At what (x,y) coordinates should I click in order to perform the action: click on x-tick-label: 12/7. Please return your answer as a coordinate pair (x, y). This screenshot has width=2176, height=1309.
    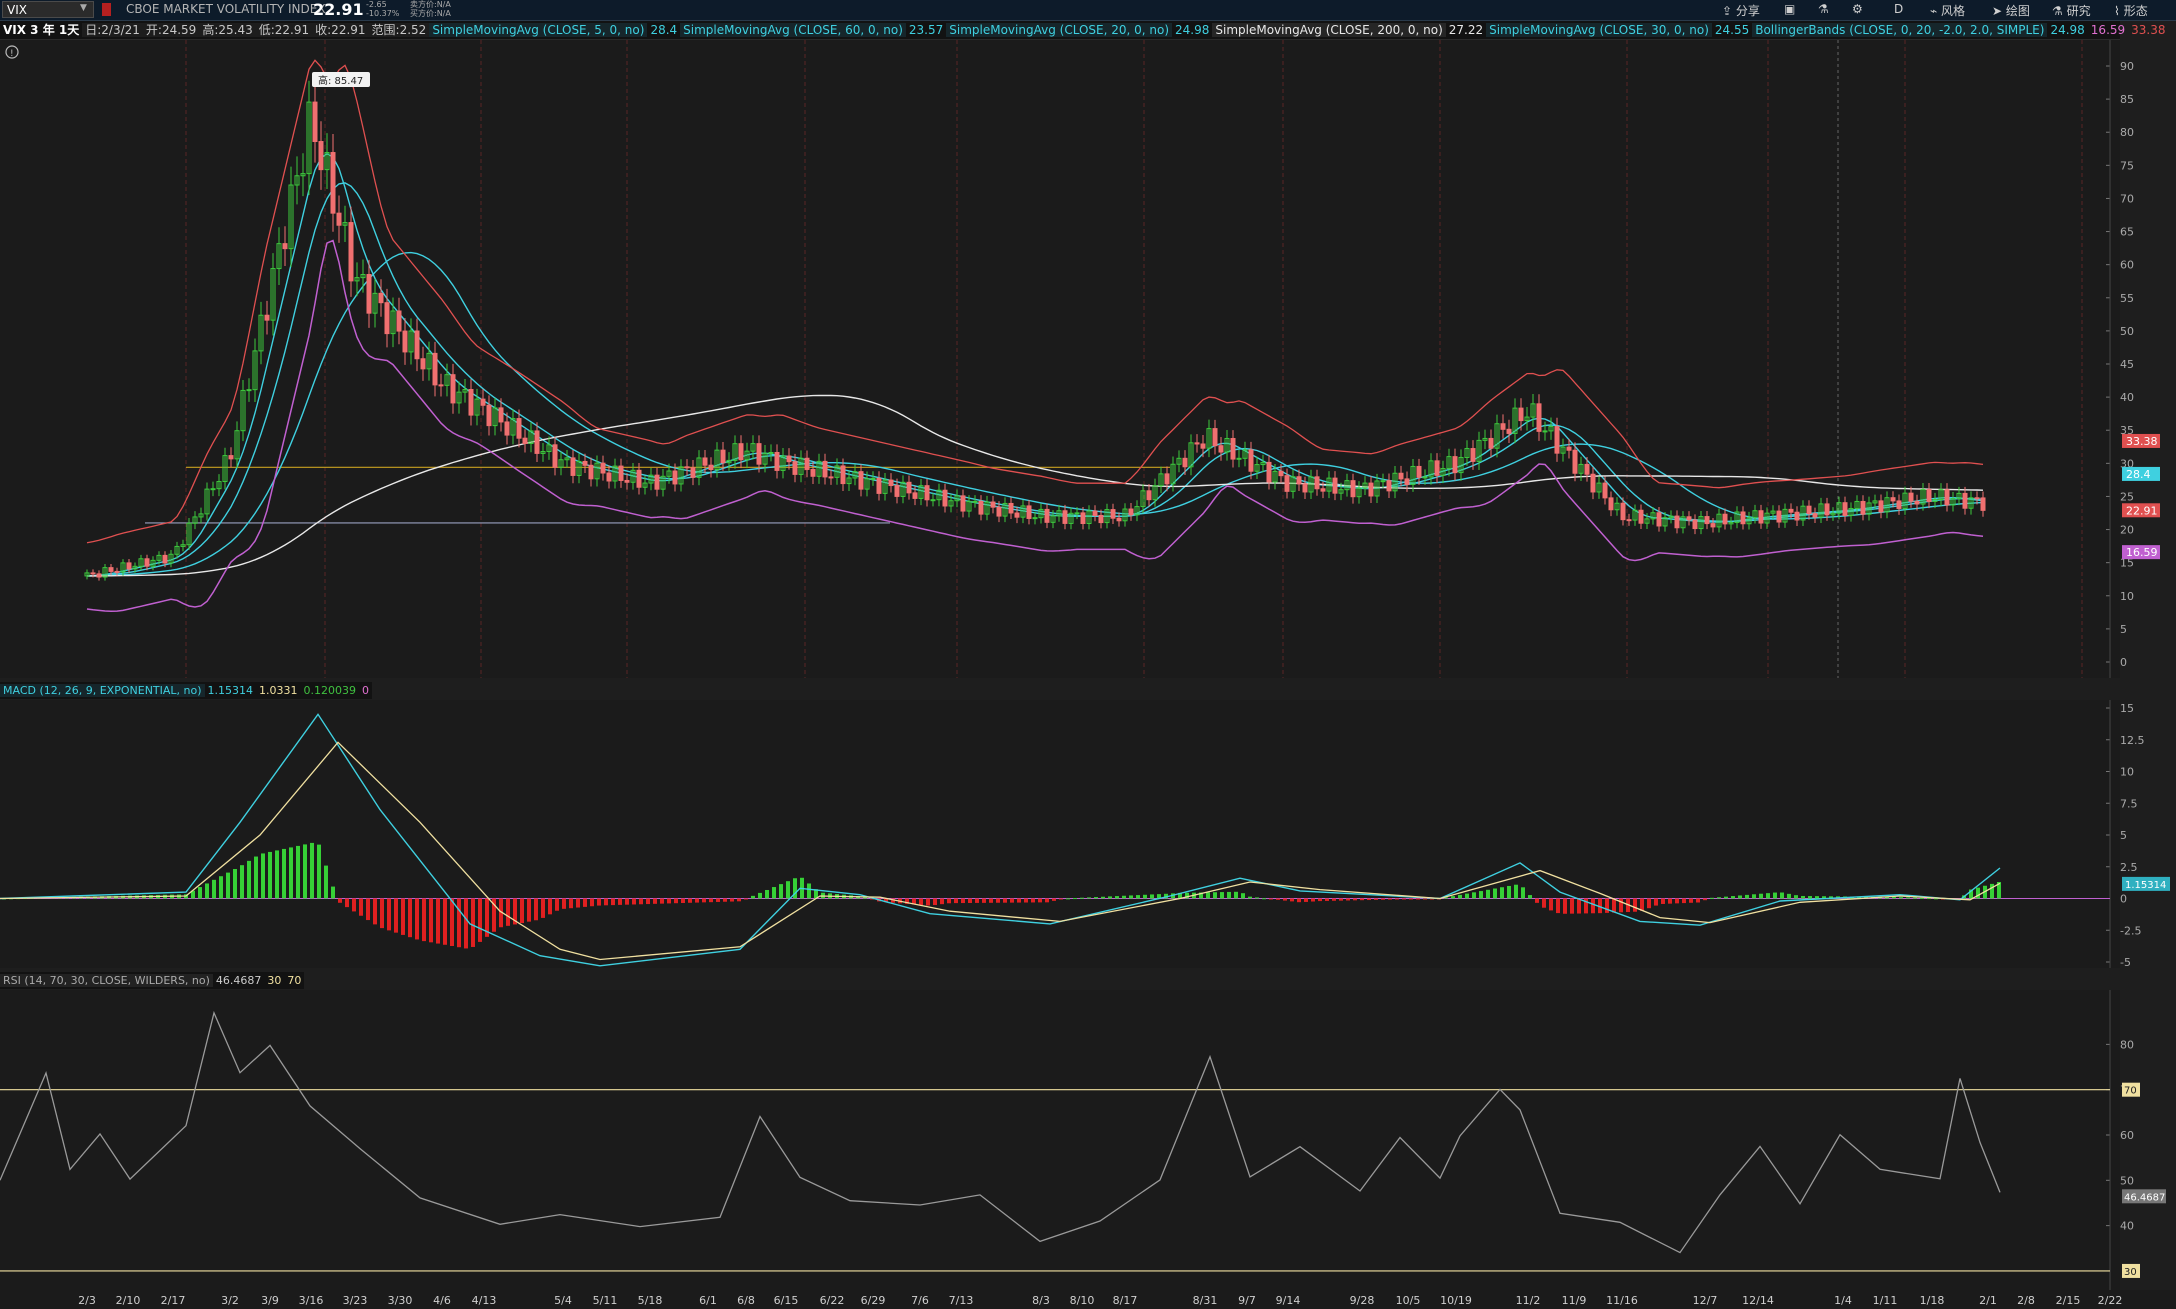
    Looking at the image, I should click on (1705, 1300).